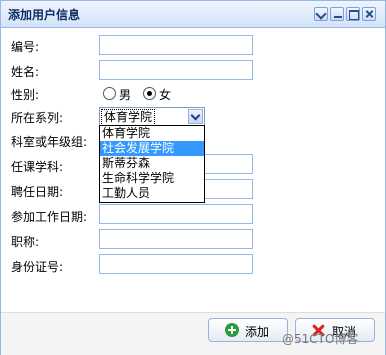  I want to click on gender-label: 性别:, so click(25, 95).